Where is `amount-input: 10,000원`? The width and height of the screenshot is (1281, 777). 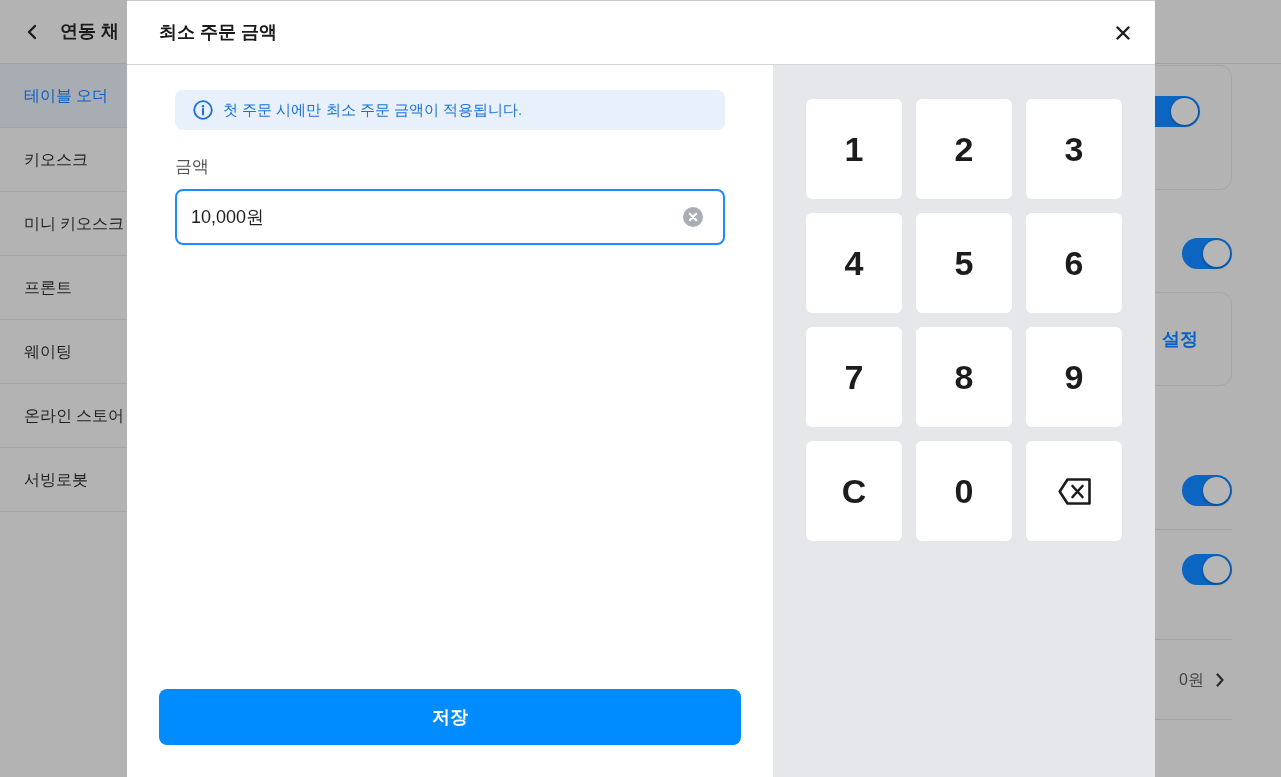
amount-input: 10,000원 is located at coordinates (450, 217).